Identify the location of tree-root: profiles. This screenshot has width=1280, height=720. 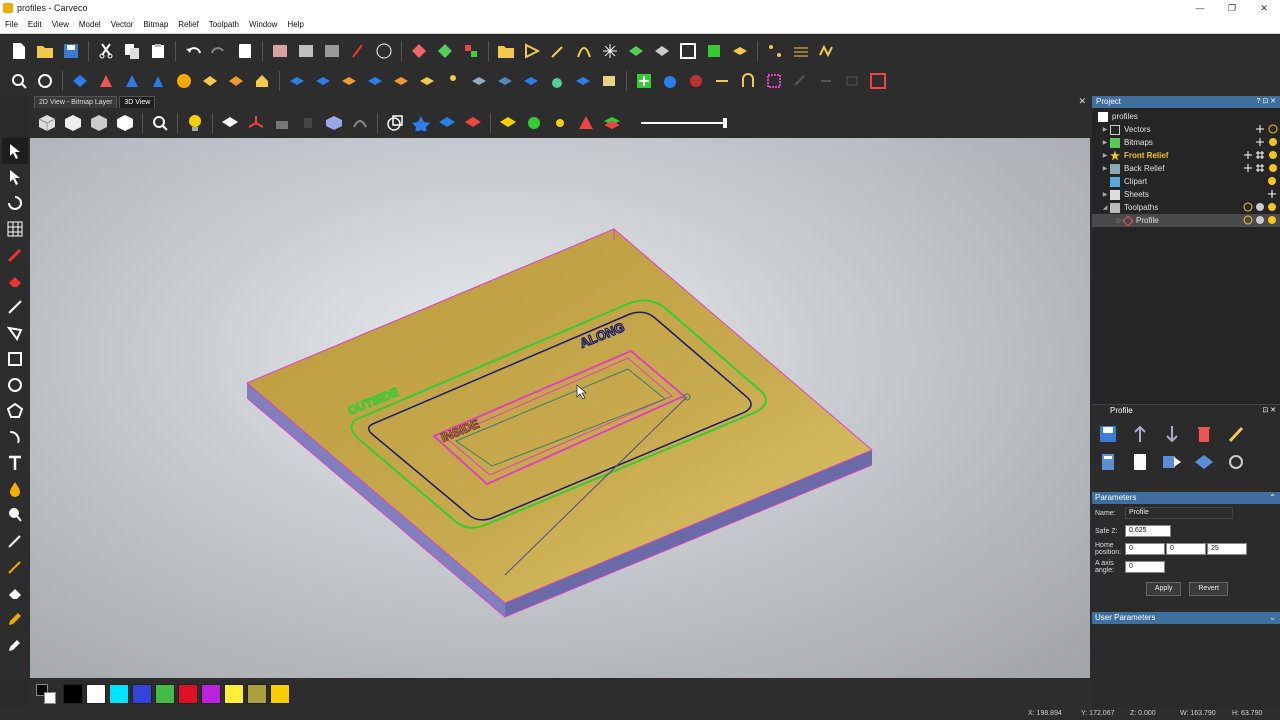
(1186, 116).